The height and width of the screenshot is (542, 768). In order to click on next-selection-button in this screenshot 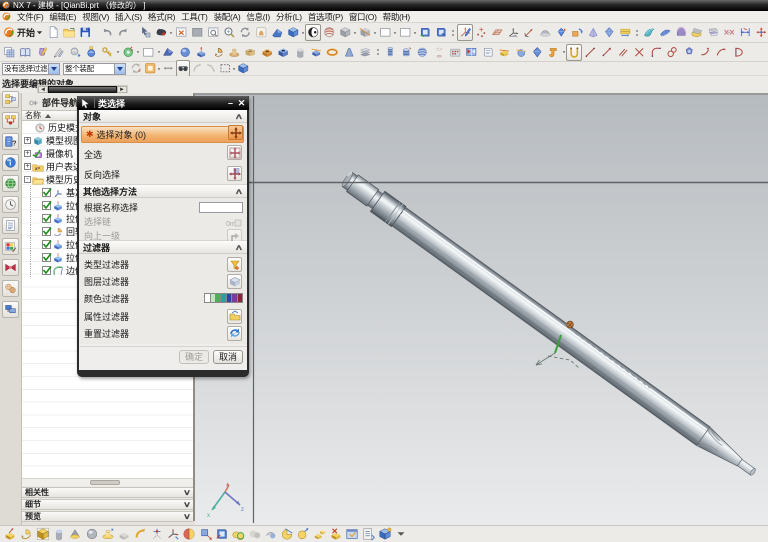, I will do `click(211, 68)`.